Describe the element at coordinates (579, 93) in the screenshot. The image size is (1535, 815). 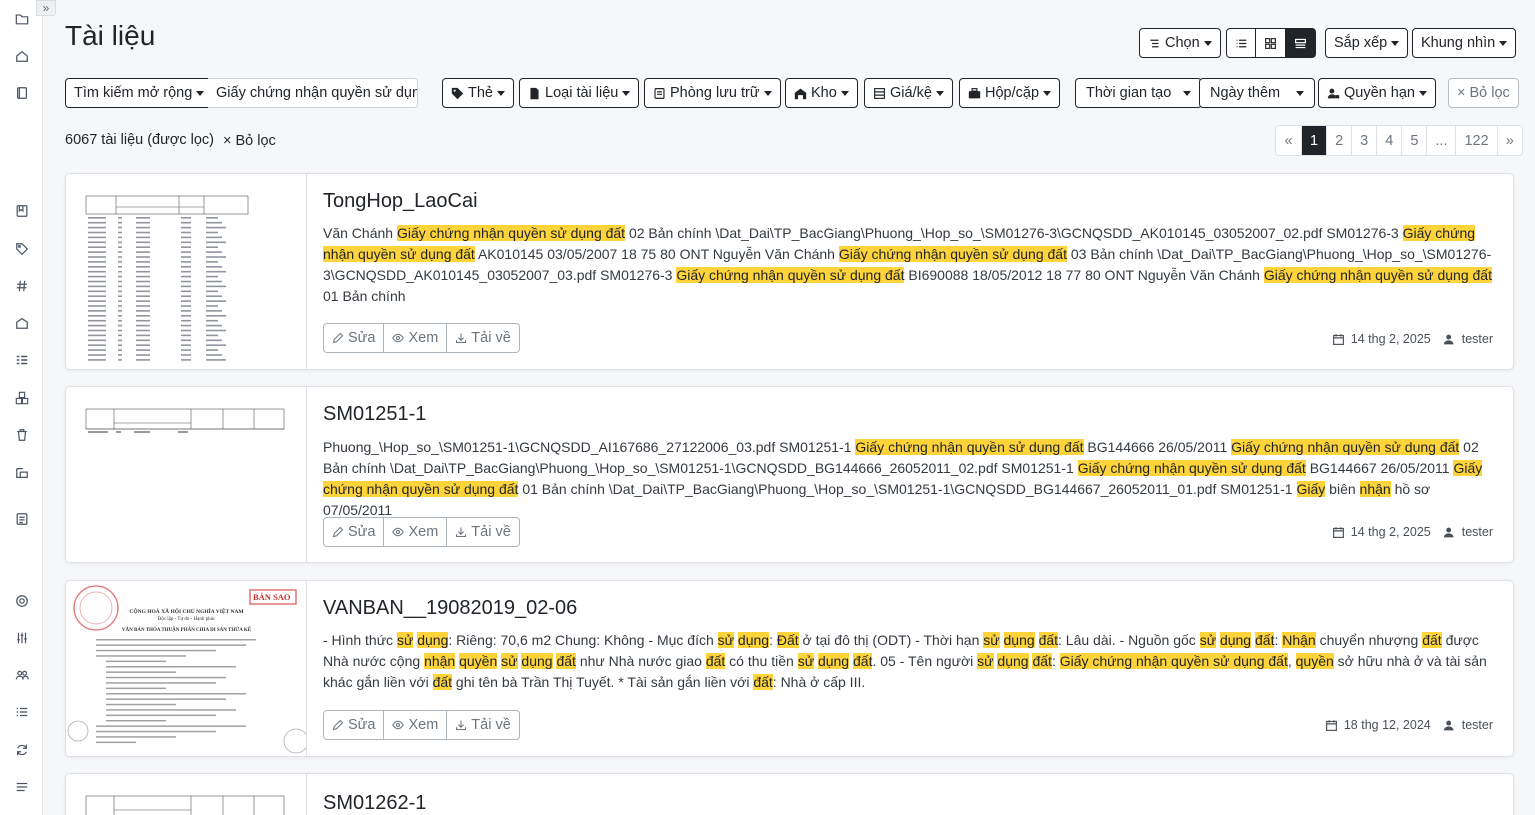
I see `doctype-filter-button: Loại tài liệu` at that location.